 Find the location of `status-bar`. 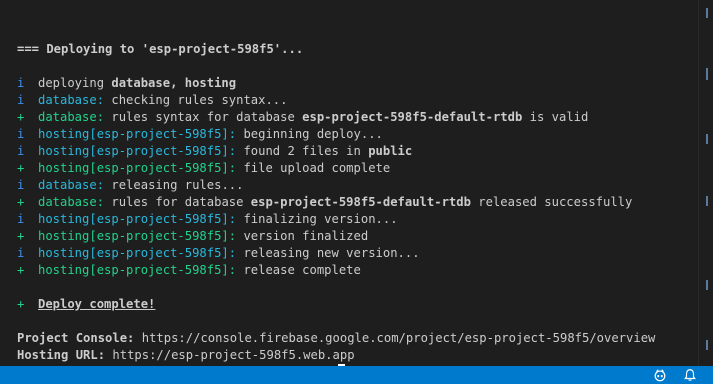

status-bar is located at coordinates (356, 375).